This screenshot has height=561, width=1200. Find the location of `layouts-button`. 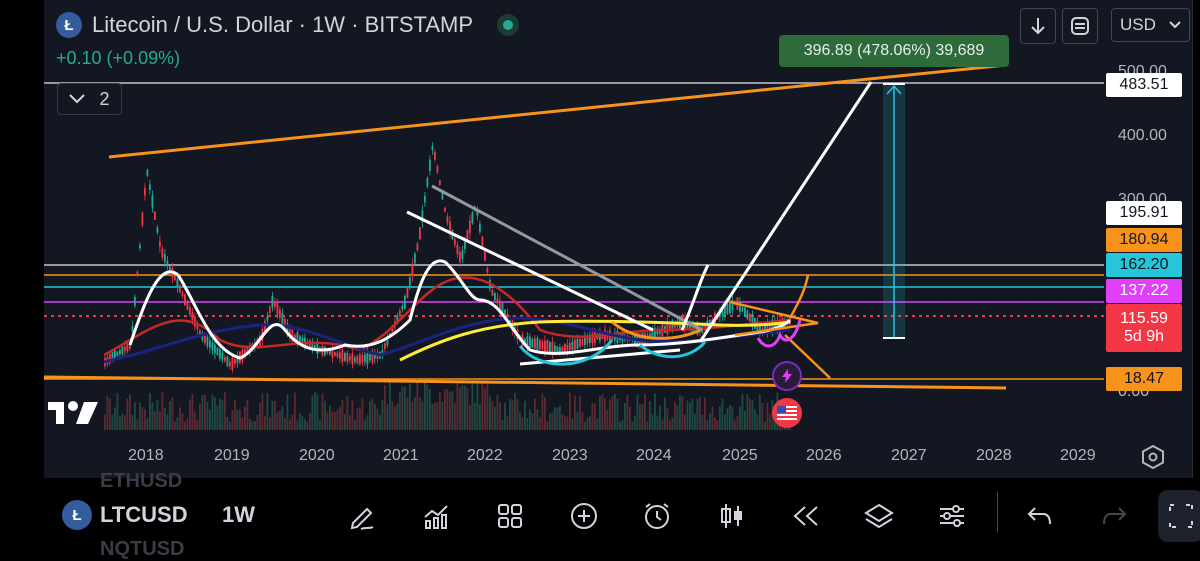

layouts-button is located at coordinates (510, 516).